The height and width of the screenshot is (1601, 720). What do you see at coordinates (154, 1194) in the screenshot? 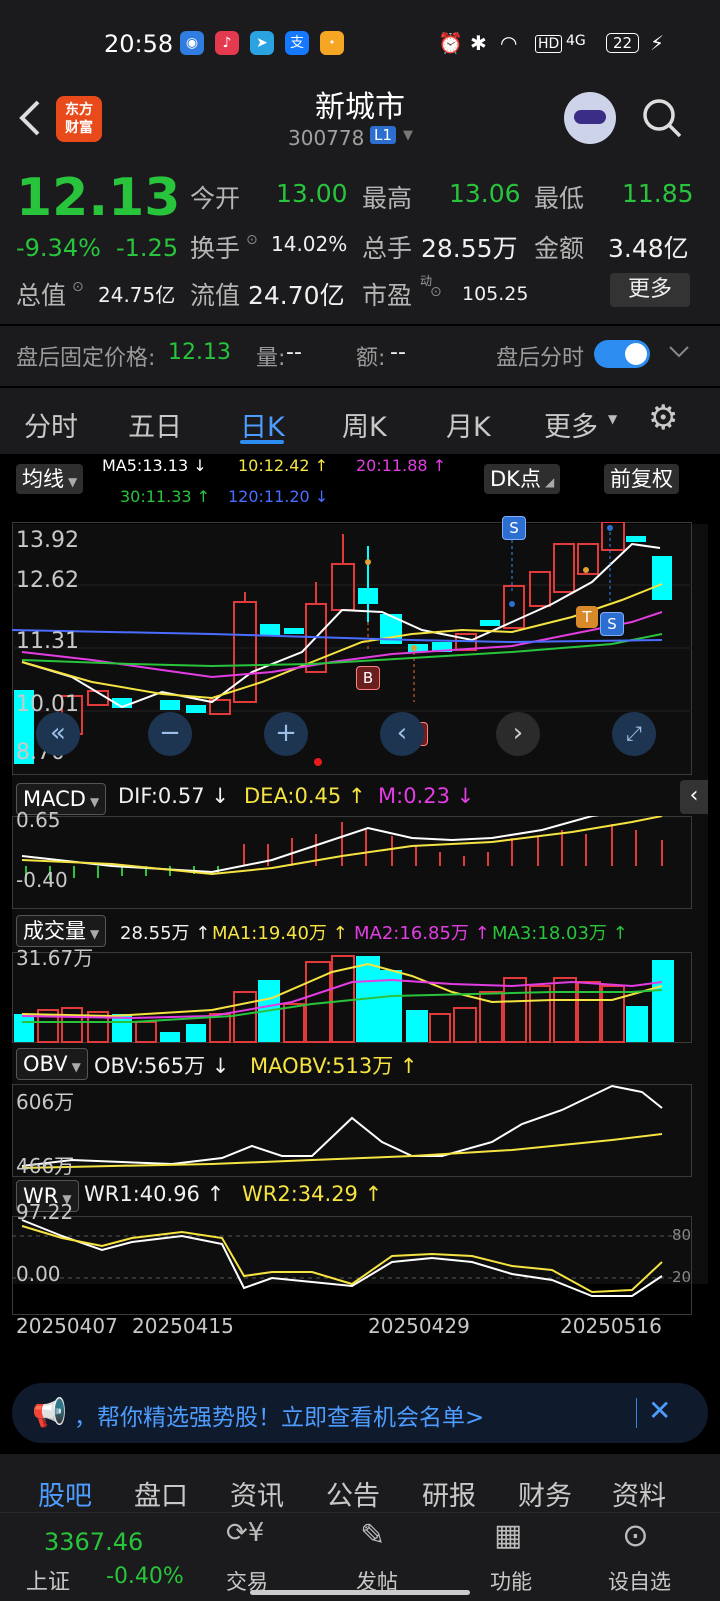
I see `wr1-value: WR1:40.96 ↑` at bounding box center [154, 1194].